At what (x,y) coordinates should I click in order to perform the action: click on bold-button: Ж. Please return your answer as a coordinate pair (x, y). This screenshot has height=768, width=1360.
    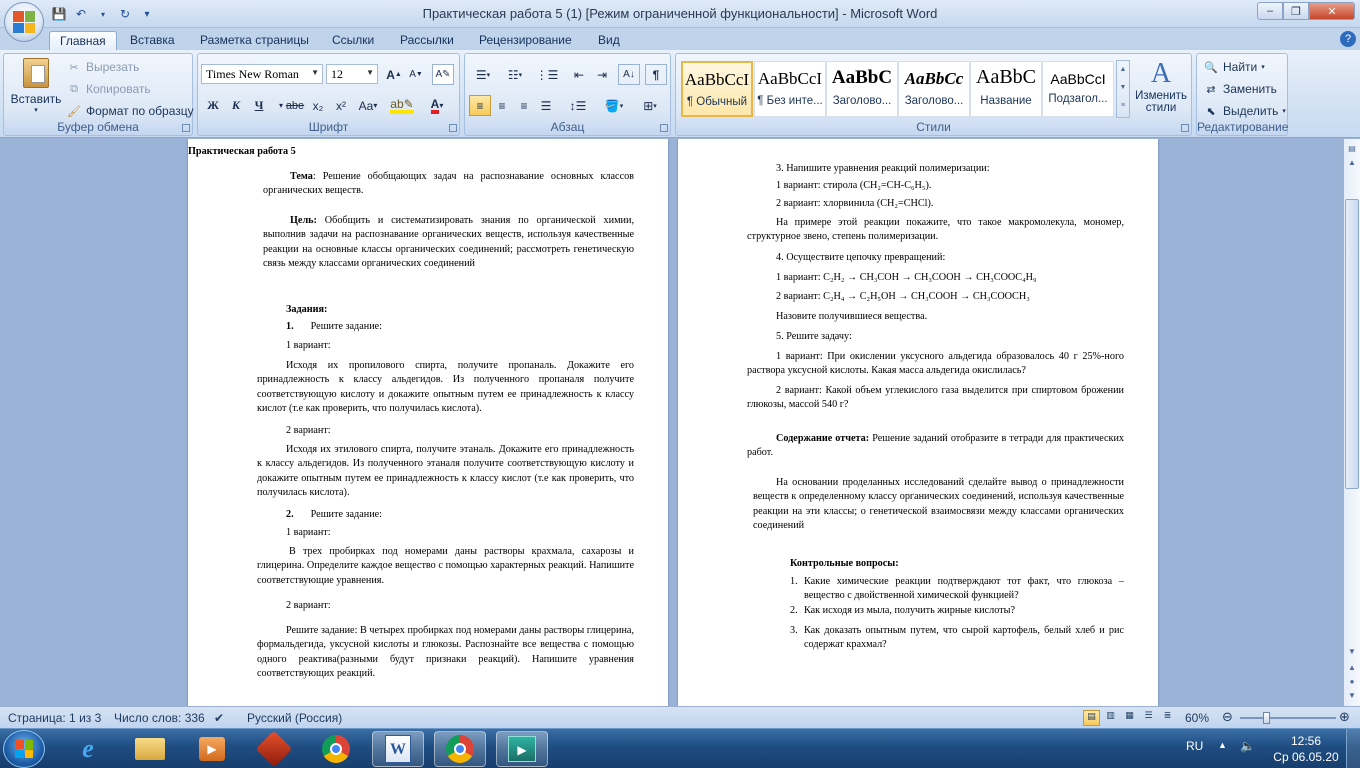
    Looking at the image, I should click on (213, 105).